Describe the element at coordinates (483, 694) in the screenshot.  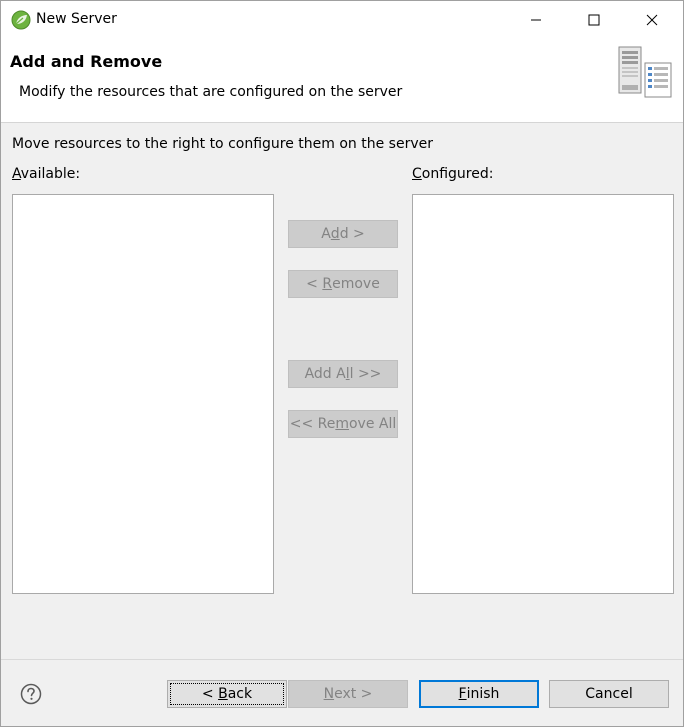
I see `finish-button-text: inish` at that location.